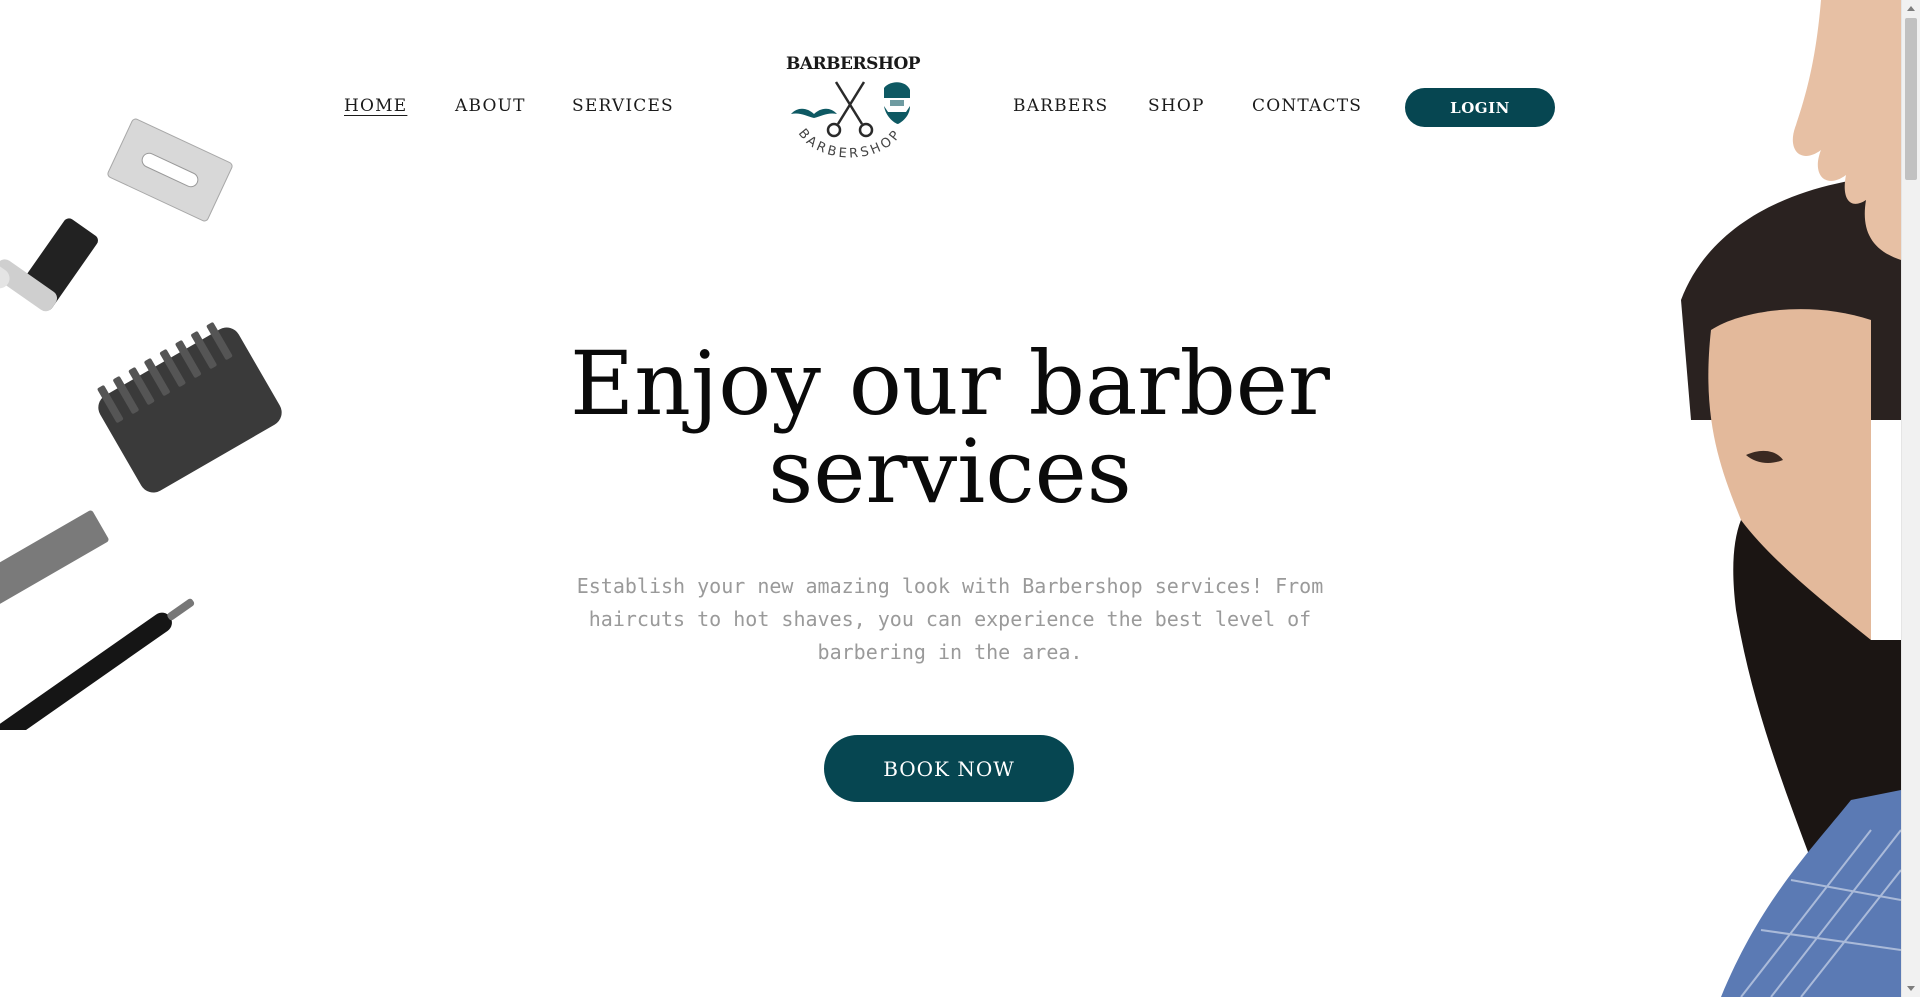 Image resolution: width=1920 pixels, height=997 pixels. Describe the element at coordinates (1480, 107) in the screenshot. I see `login-button: LOGIN` at that location.